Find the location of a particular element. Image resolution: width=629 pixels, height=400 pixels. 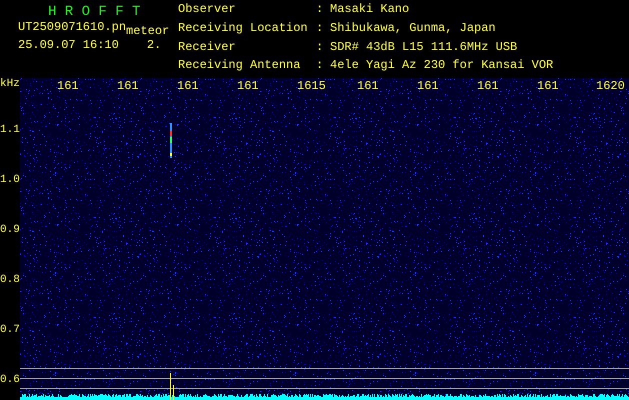

axis-unit: kHz is located at coordinates (10, 84).